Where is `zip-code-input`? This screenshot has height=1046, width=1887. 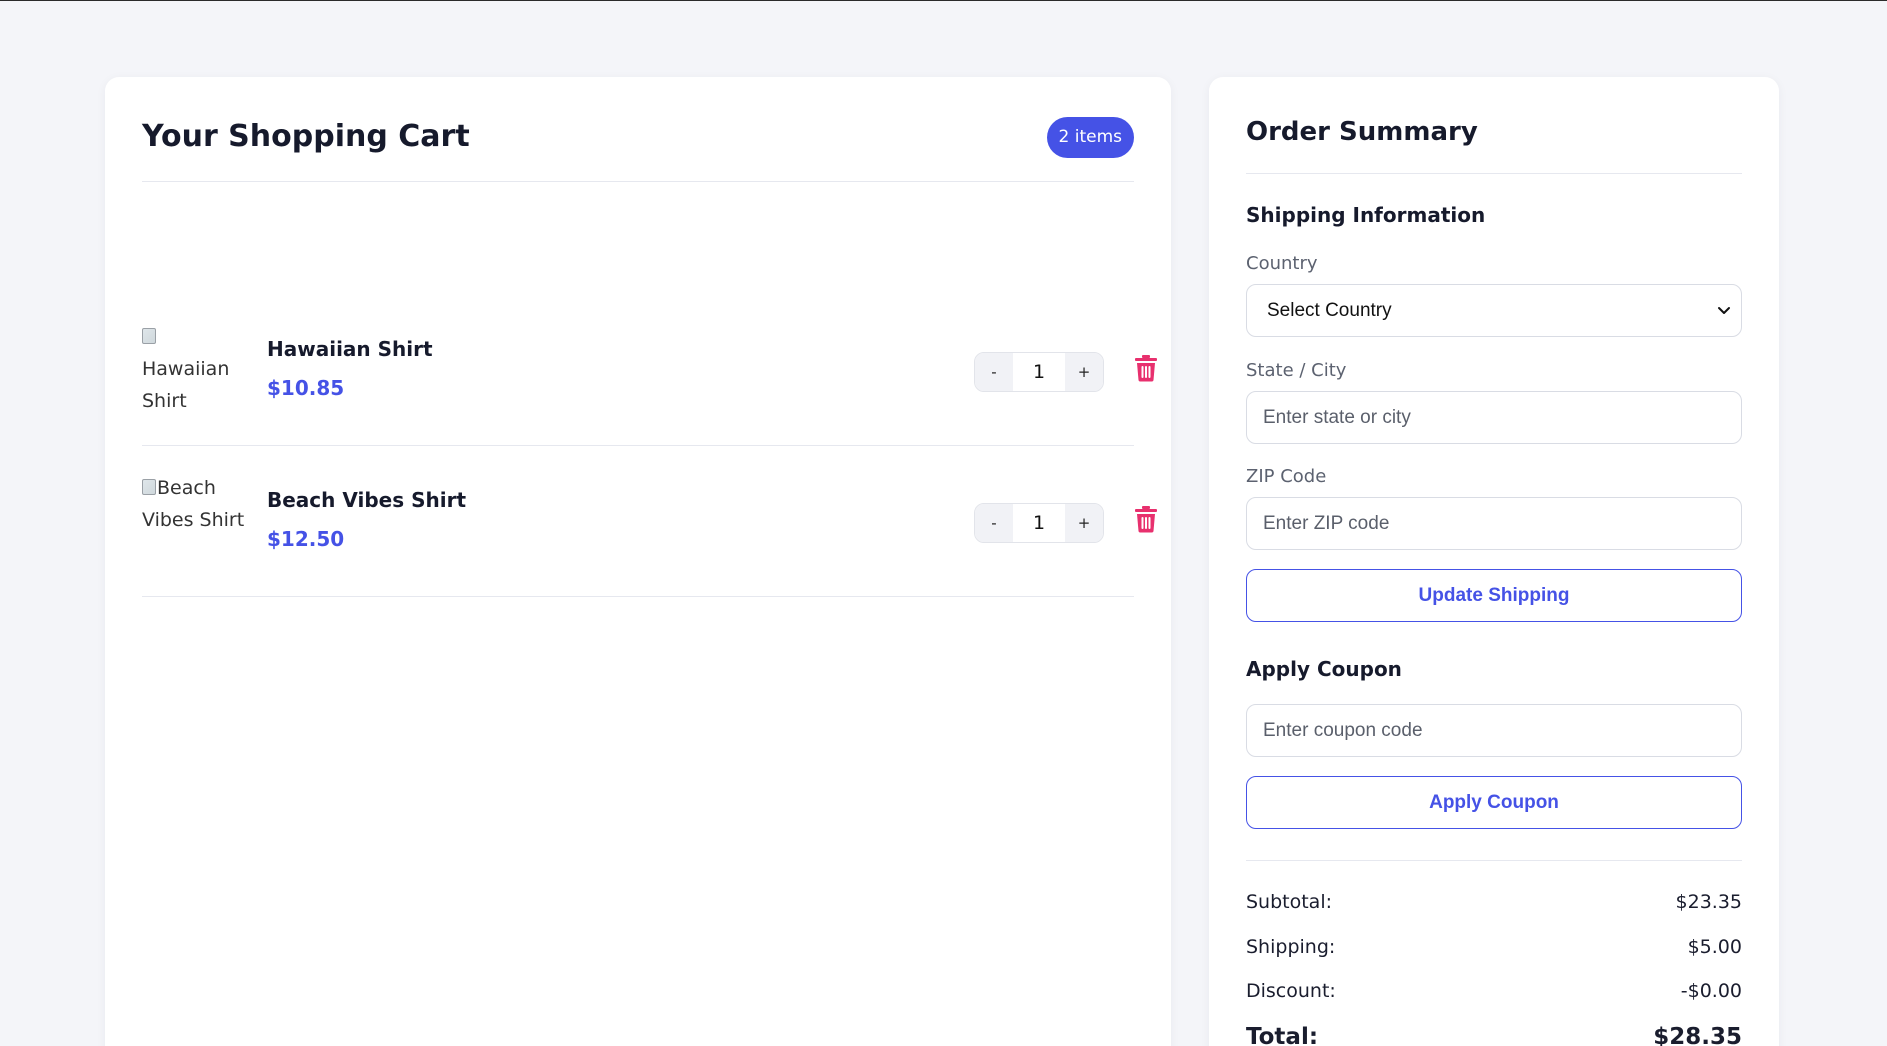
zip-code-input is located at coordinates (1494, 523).